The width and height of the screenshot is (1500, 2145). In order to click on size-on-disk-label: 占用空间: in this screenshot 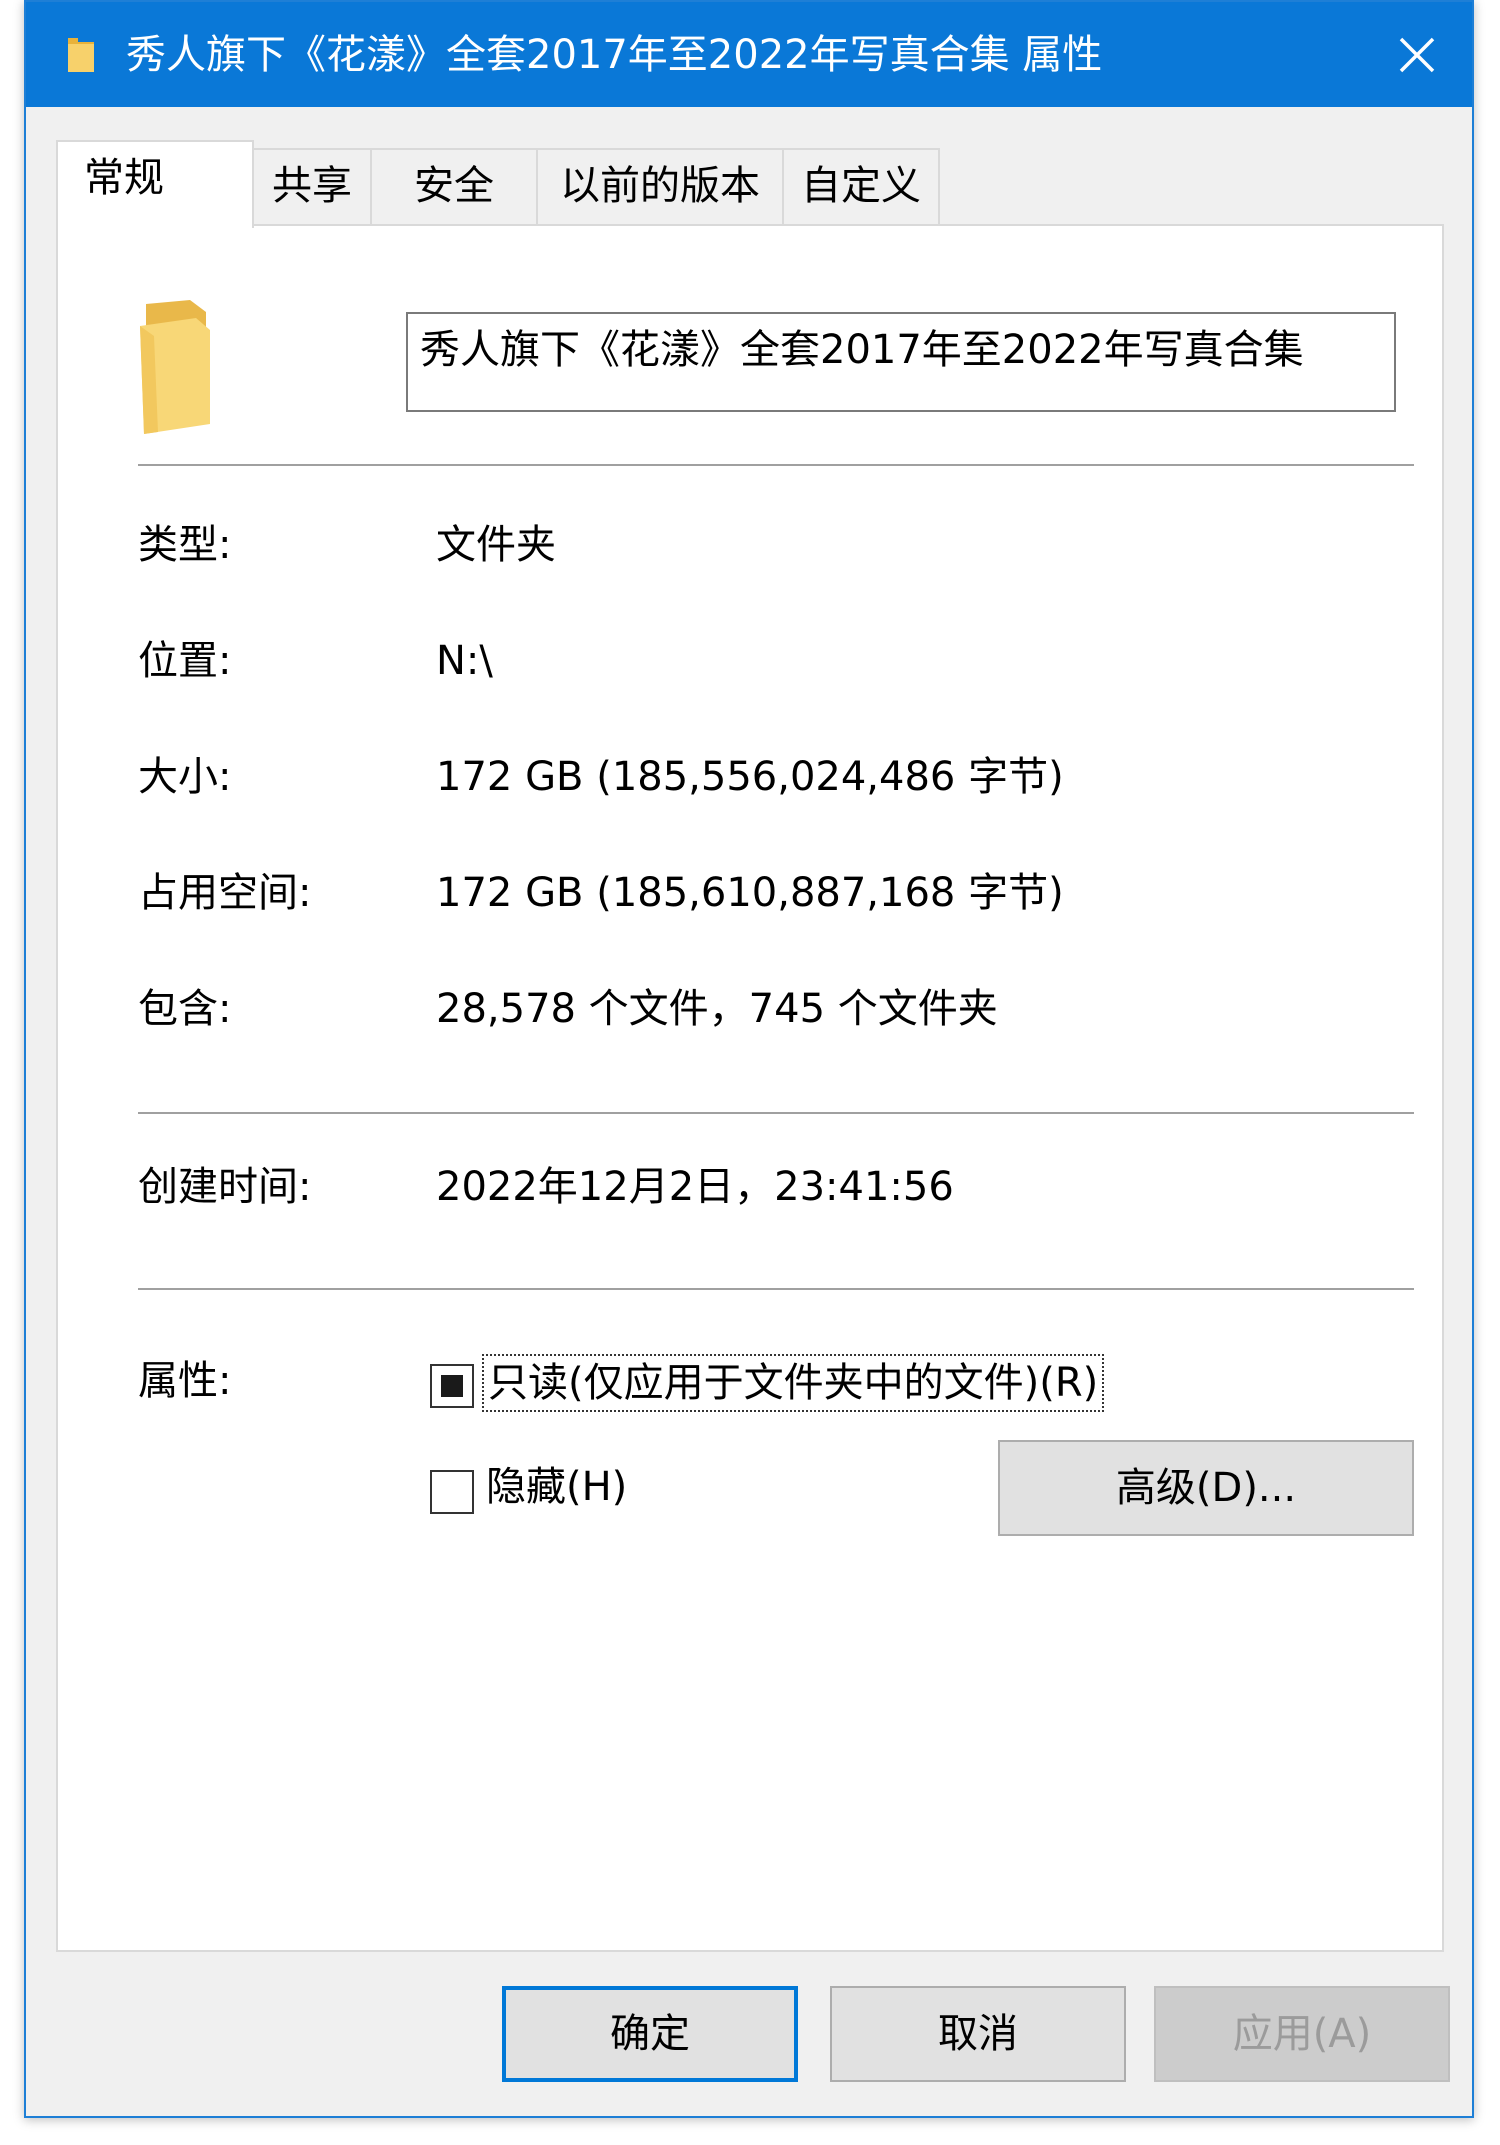, I will do `click(225, 893)`.